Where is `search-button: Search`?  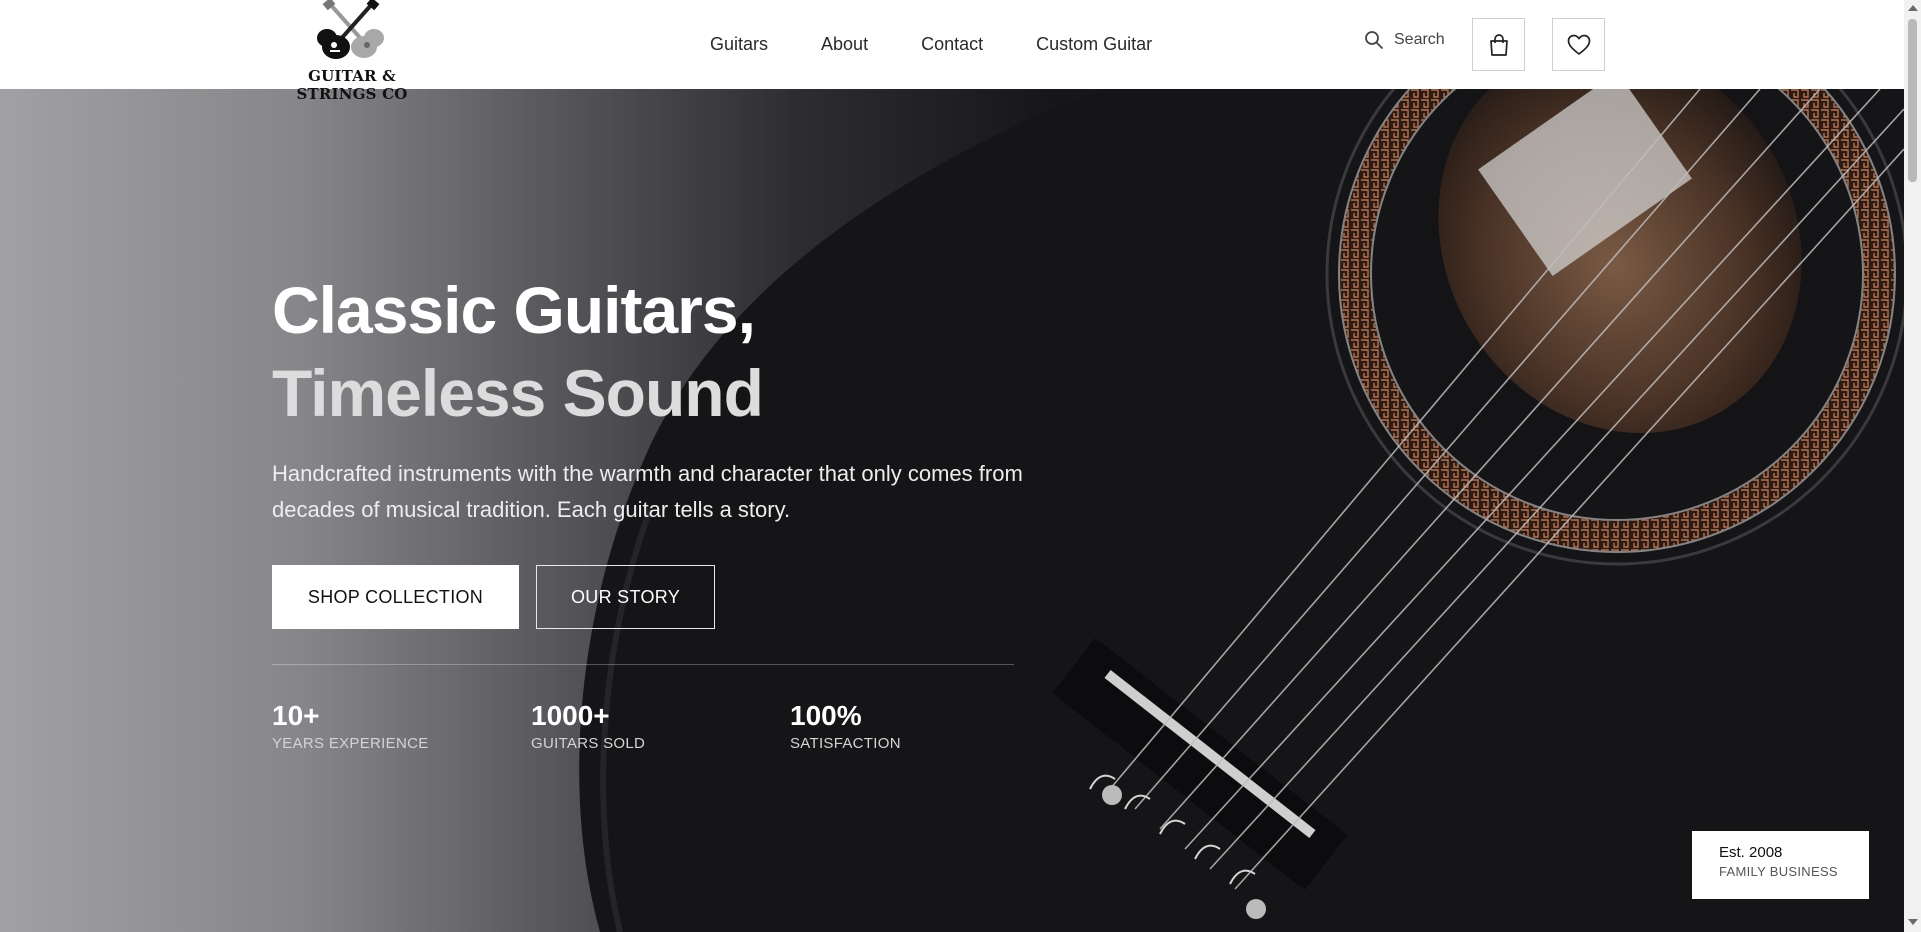 search-button: Search is located at coordinates (1404, 40).